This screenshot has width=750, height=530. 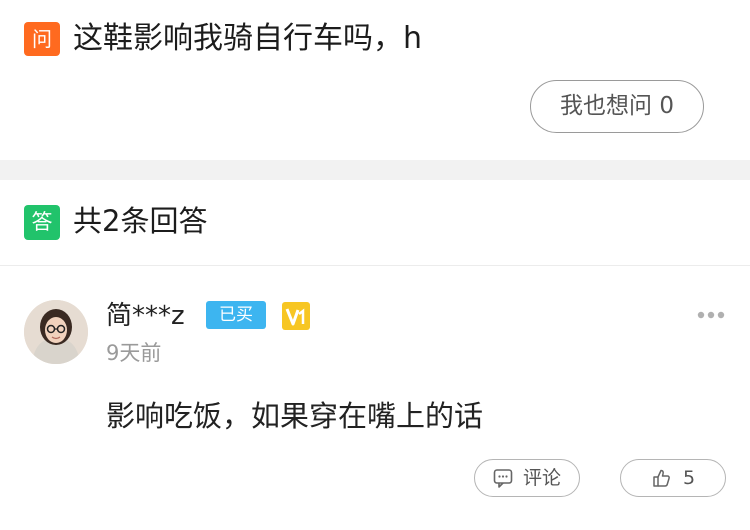 I want to click on like-button: 5, so click(x=673, y=478).